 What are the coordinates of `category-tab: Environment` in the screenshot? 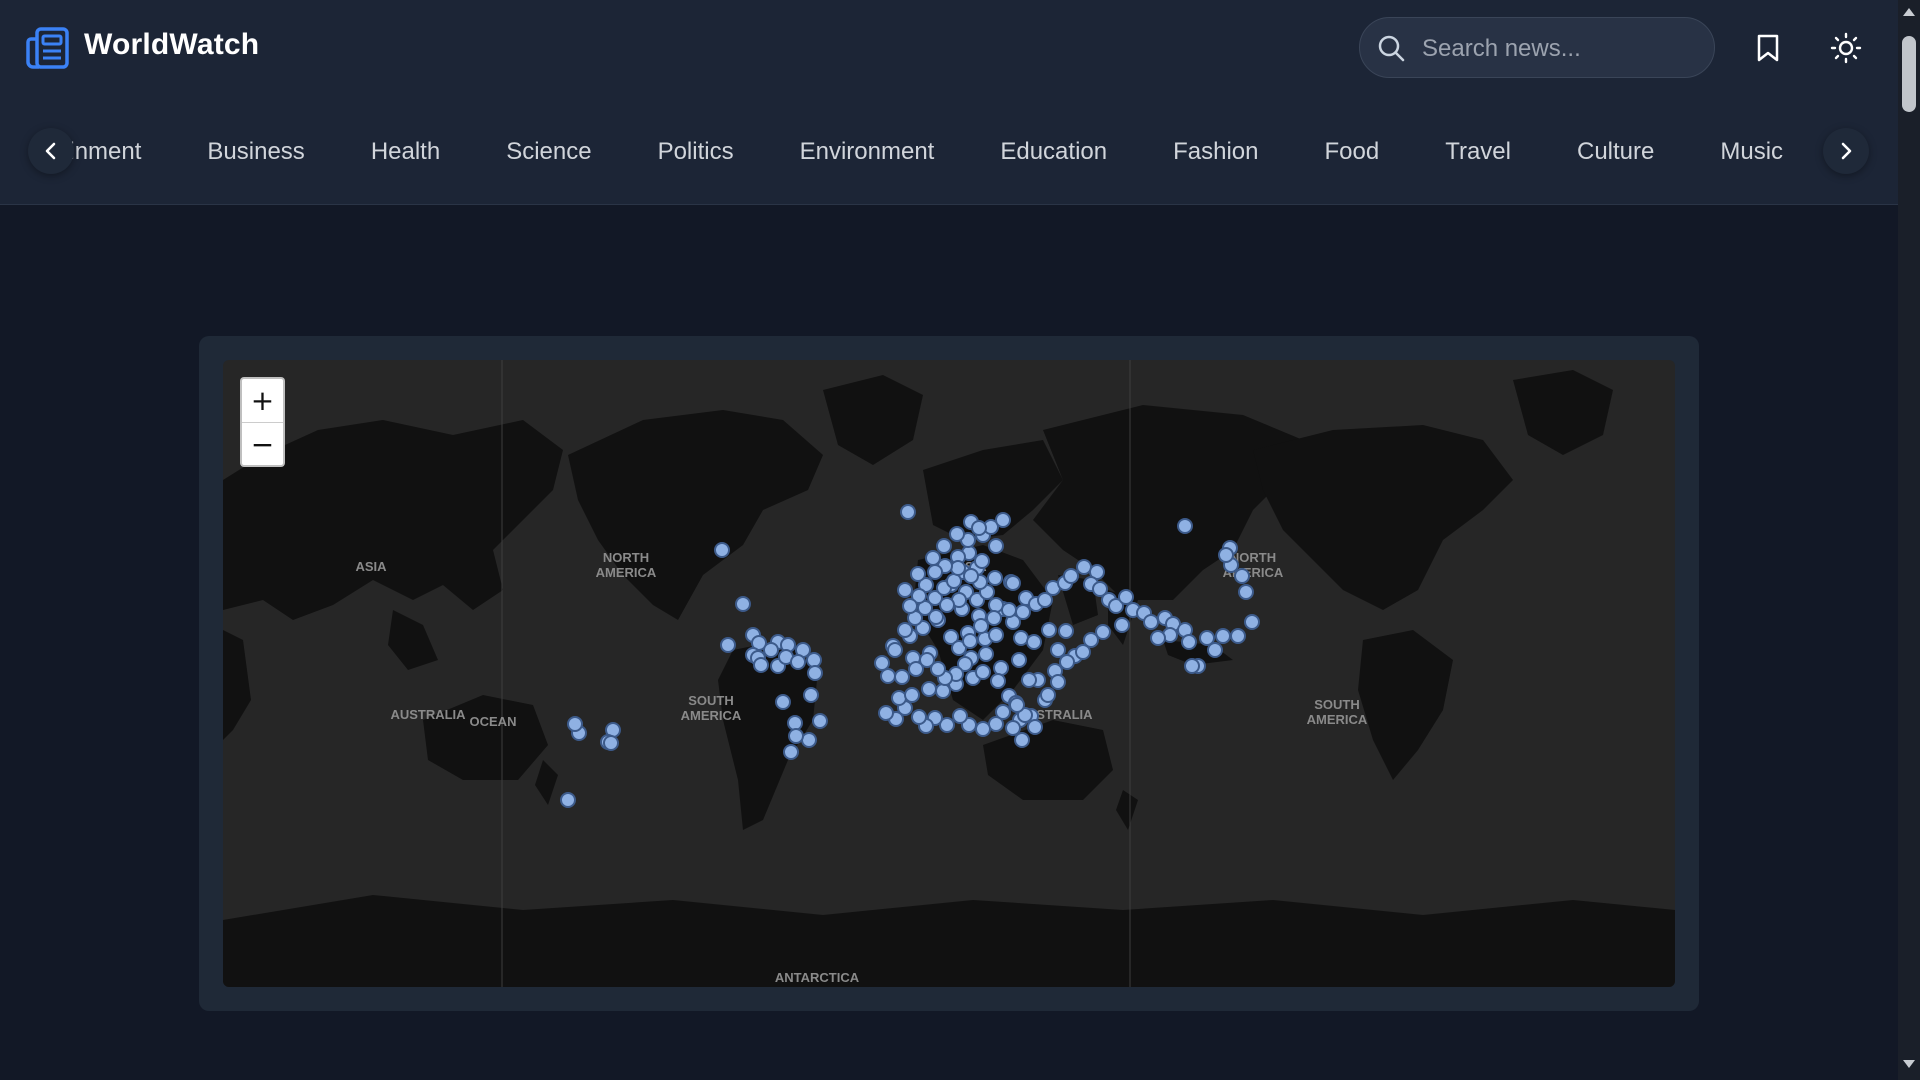 It's located at (867, 152).